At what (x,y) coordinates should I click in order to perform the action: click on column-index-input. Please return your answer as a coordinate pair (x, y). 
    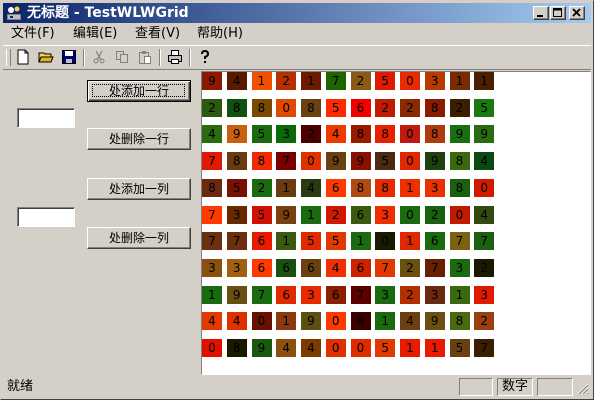
    Looking at the image, I should click on (46, 217).